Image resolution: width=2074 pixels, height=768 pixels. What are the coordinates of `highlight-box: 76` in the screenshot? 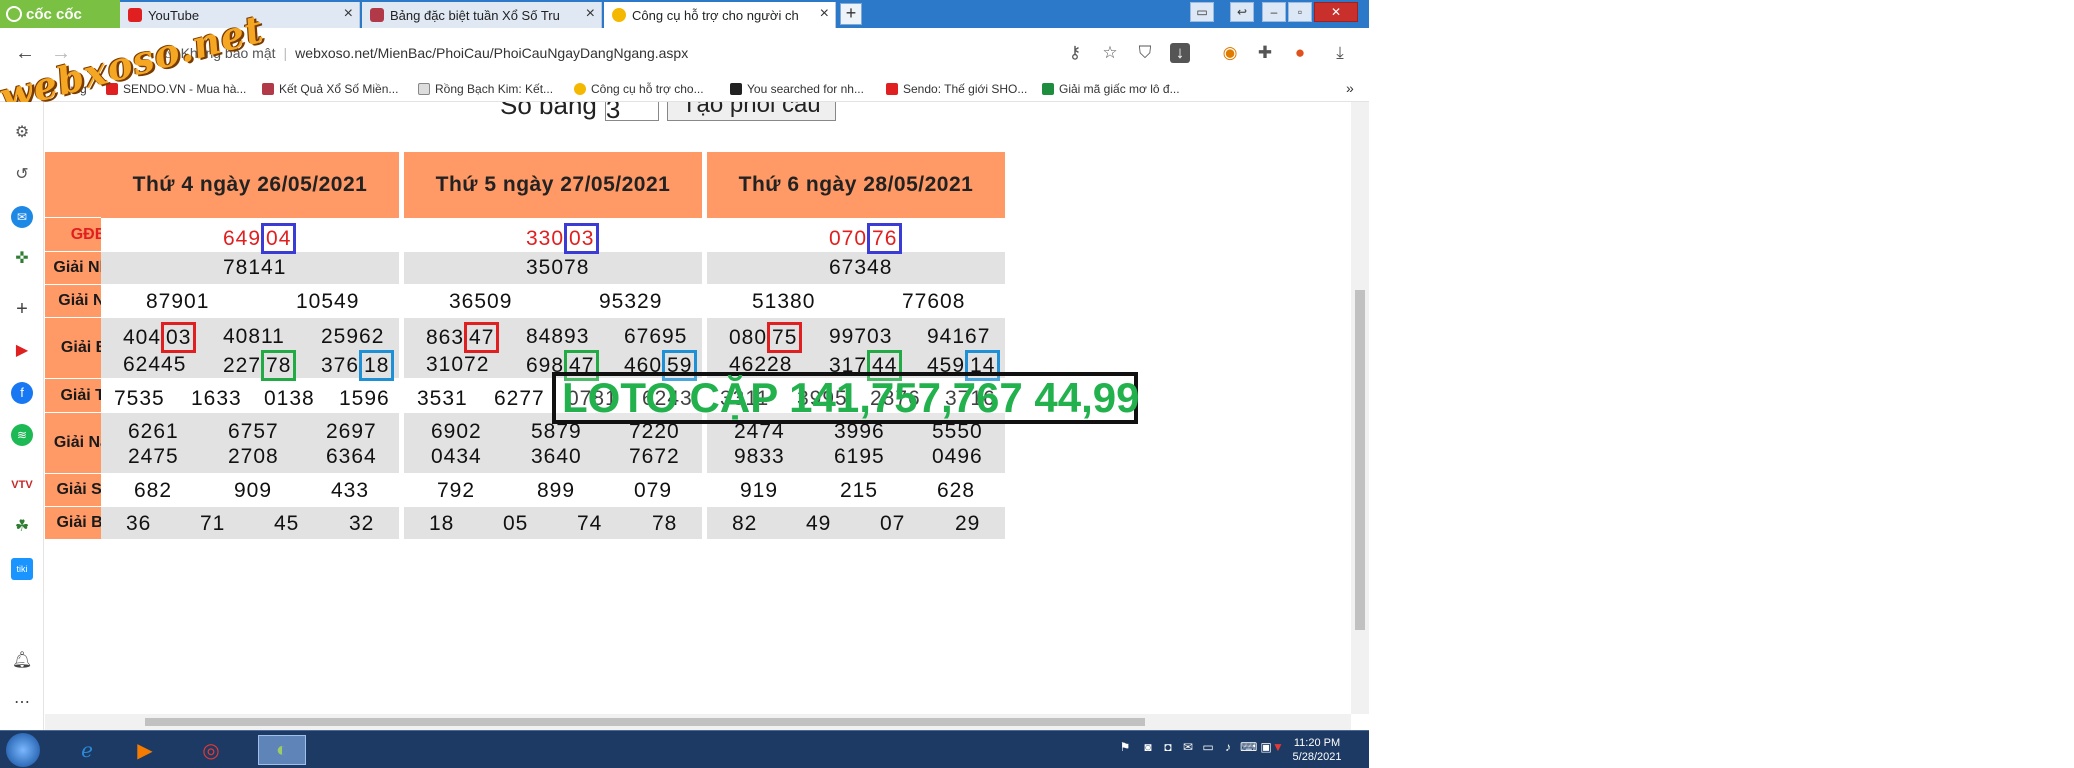 It's located at (885, 238).